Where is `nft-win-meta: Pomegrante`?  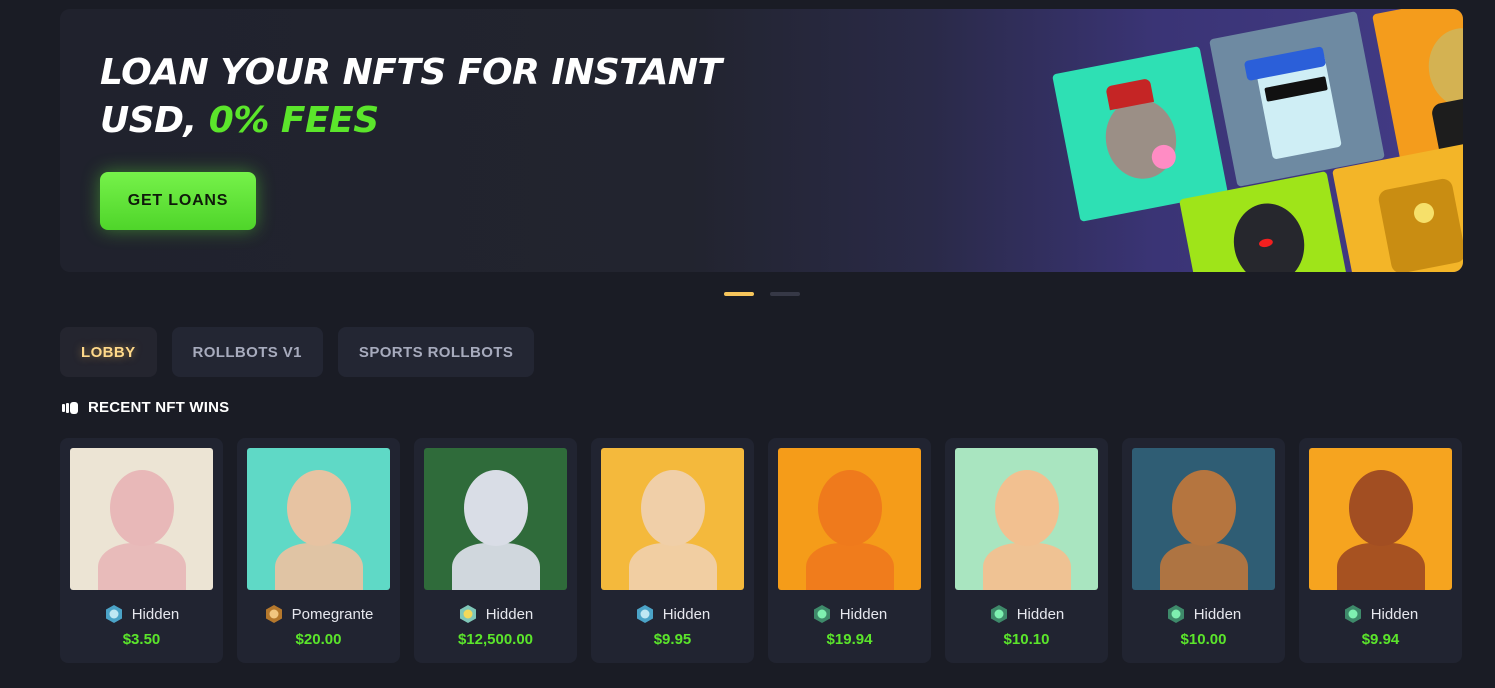 nft-win-meta: Pomegrante is located at coordinates (318, 614).